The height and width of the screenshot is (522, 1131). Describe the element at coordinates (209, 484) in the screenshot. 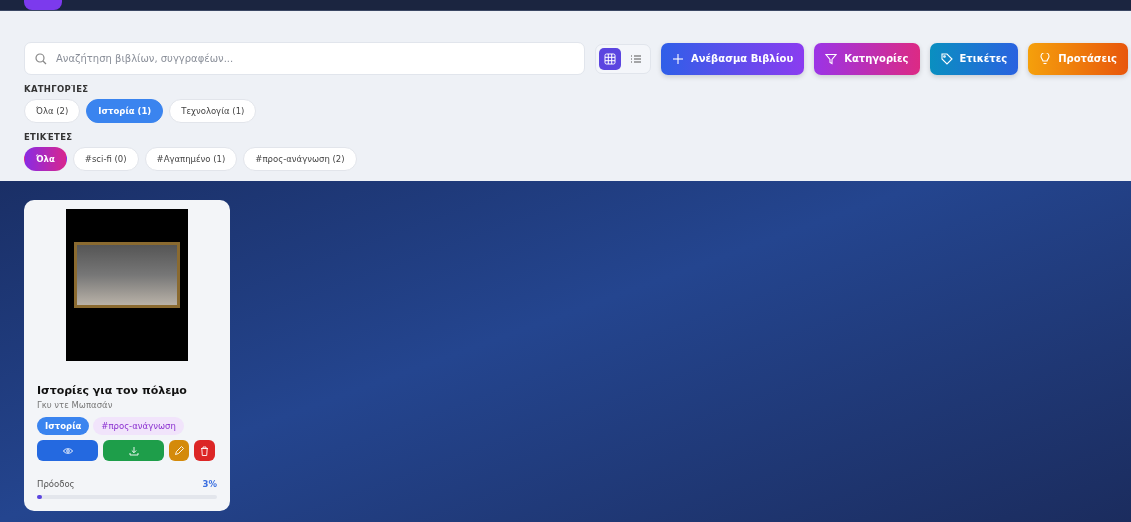

I see `progress-value: 3%` at that location.